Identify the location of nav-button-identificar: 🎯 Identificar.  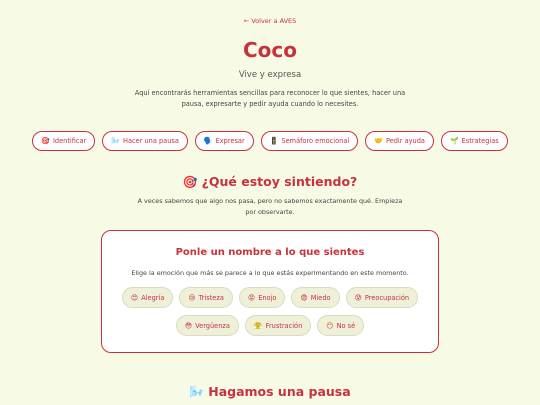
(64, 141).